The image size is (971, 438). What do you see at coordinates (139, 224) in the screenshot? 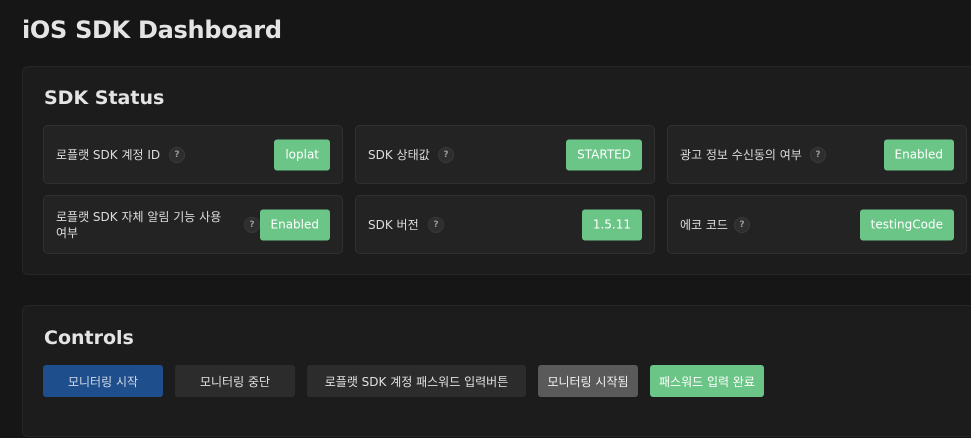
I see `notification-label: 로플랫 SDK 자체 알림 기능 사용 여부` at bounding box center [139, 224].